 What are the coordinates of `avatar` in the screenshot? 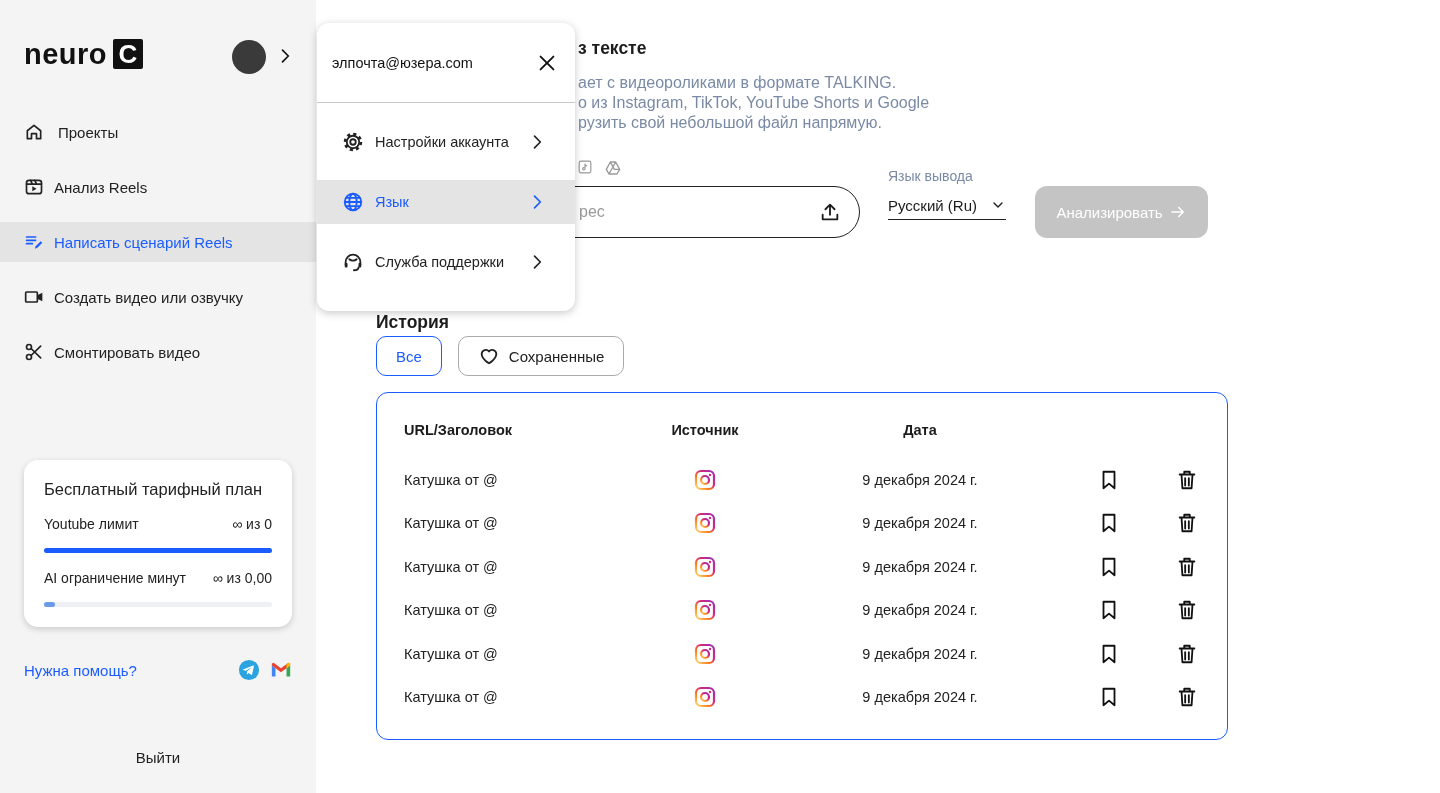 It's located at (249, 57).